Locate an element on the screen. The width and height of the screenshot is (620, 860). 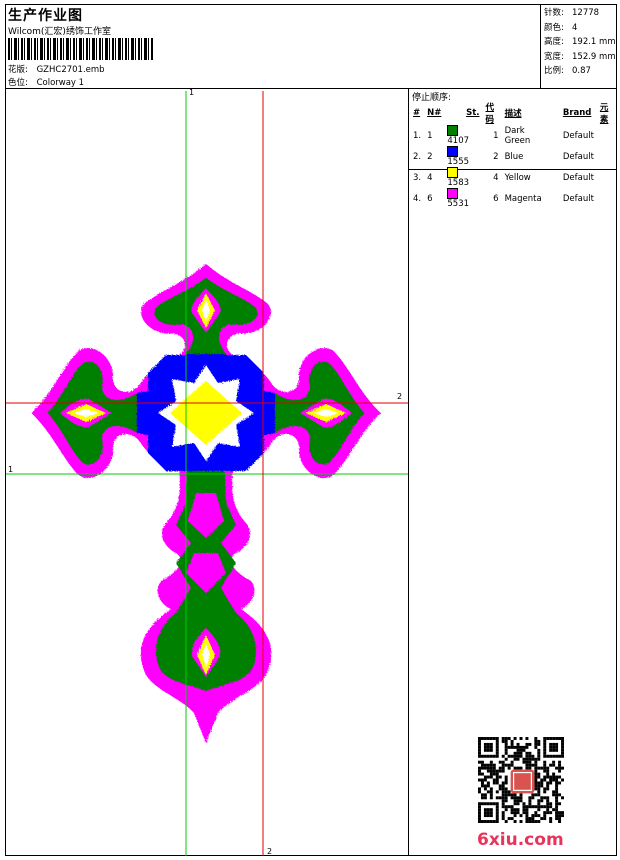
stat-width: 宽度: 152.9 mm is located at coordinates (580, 56).